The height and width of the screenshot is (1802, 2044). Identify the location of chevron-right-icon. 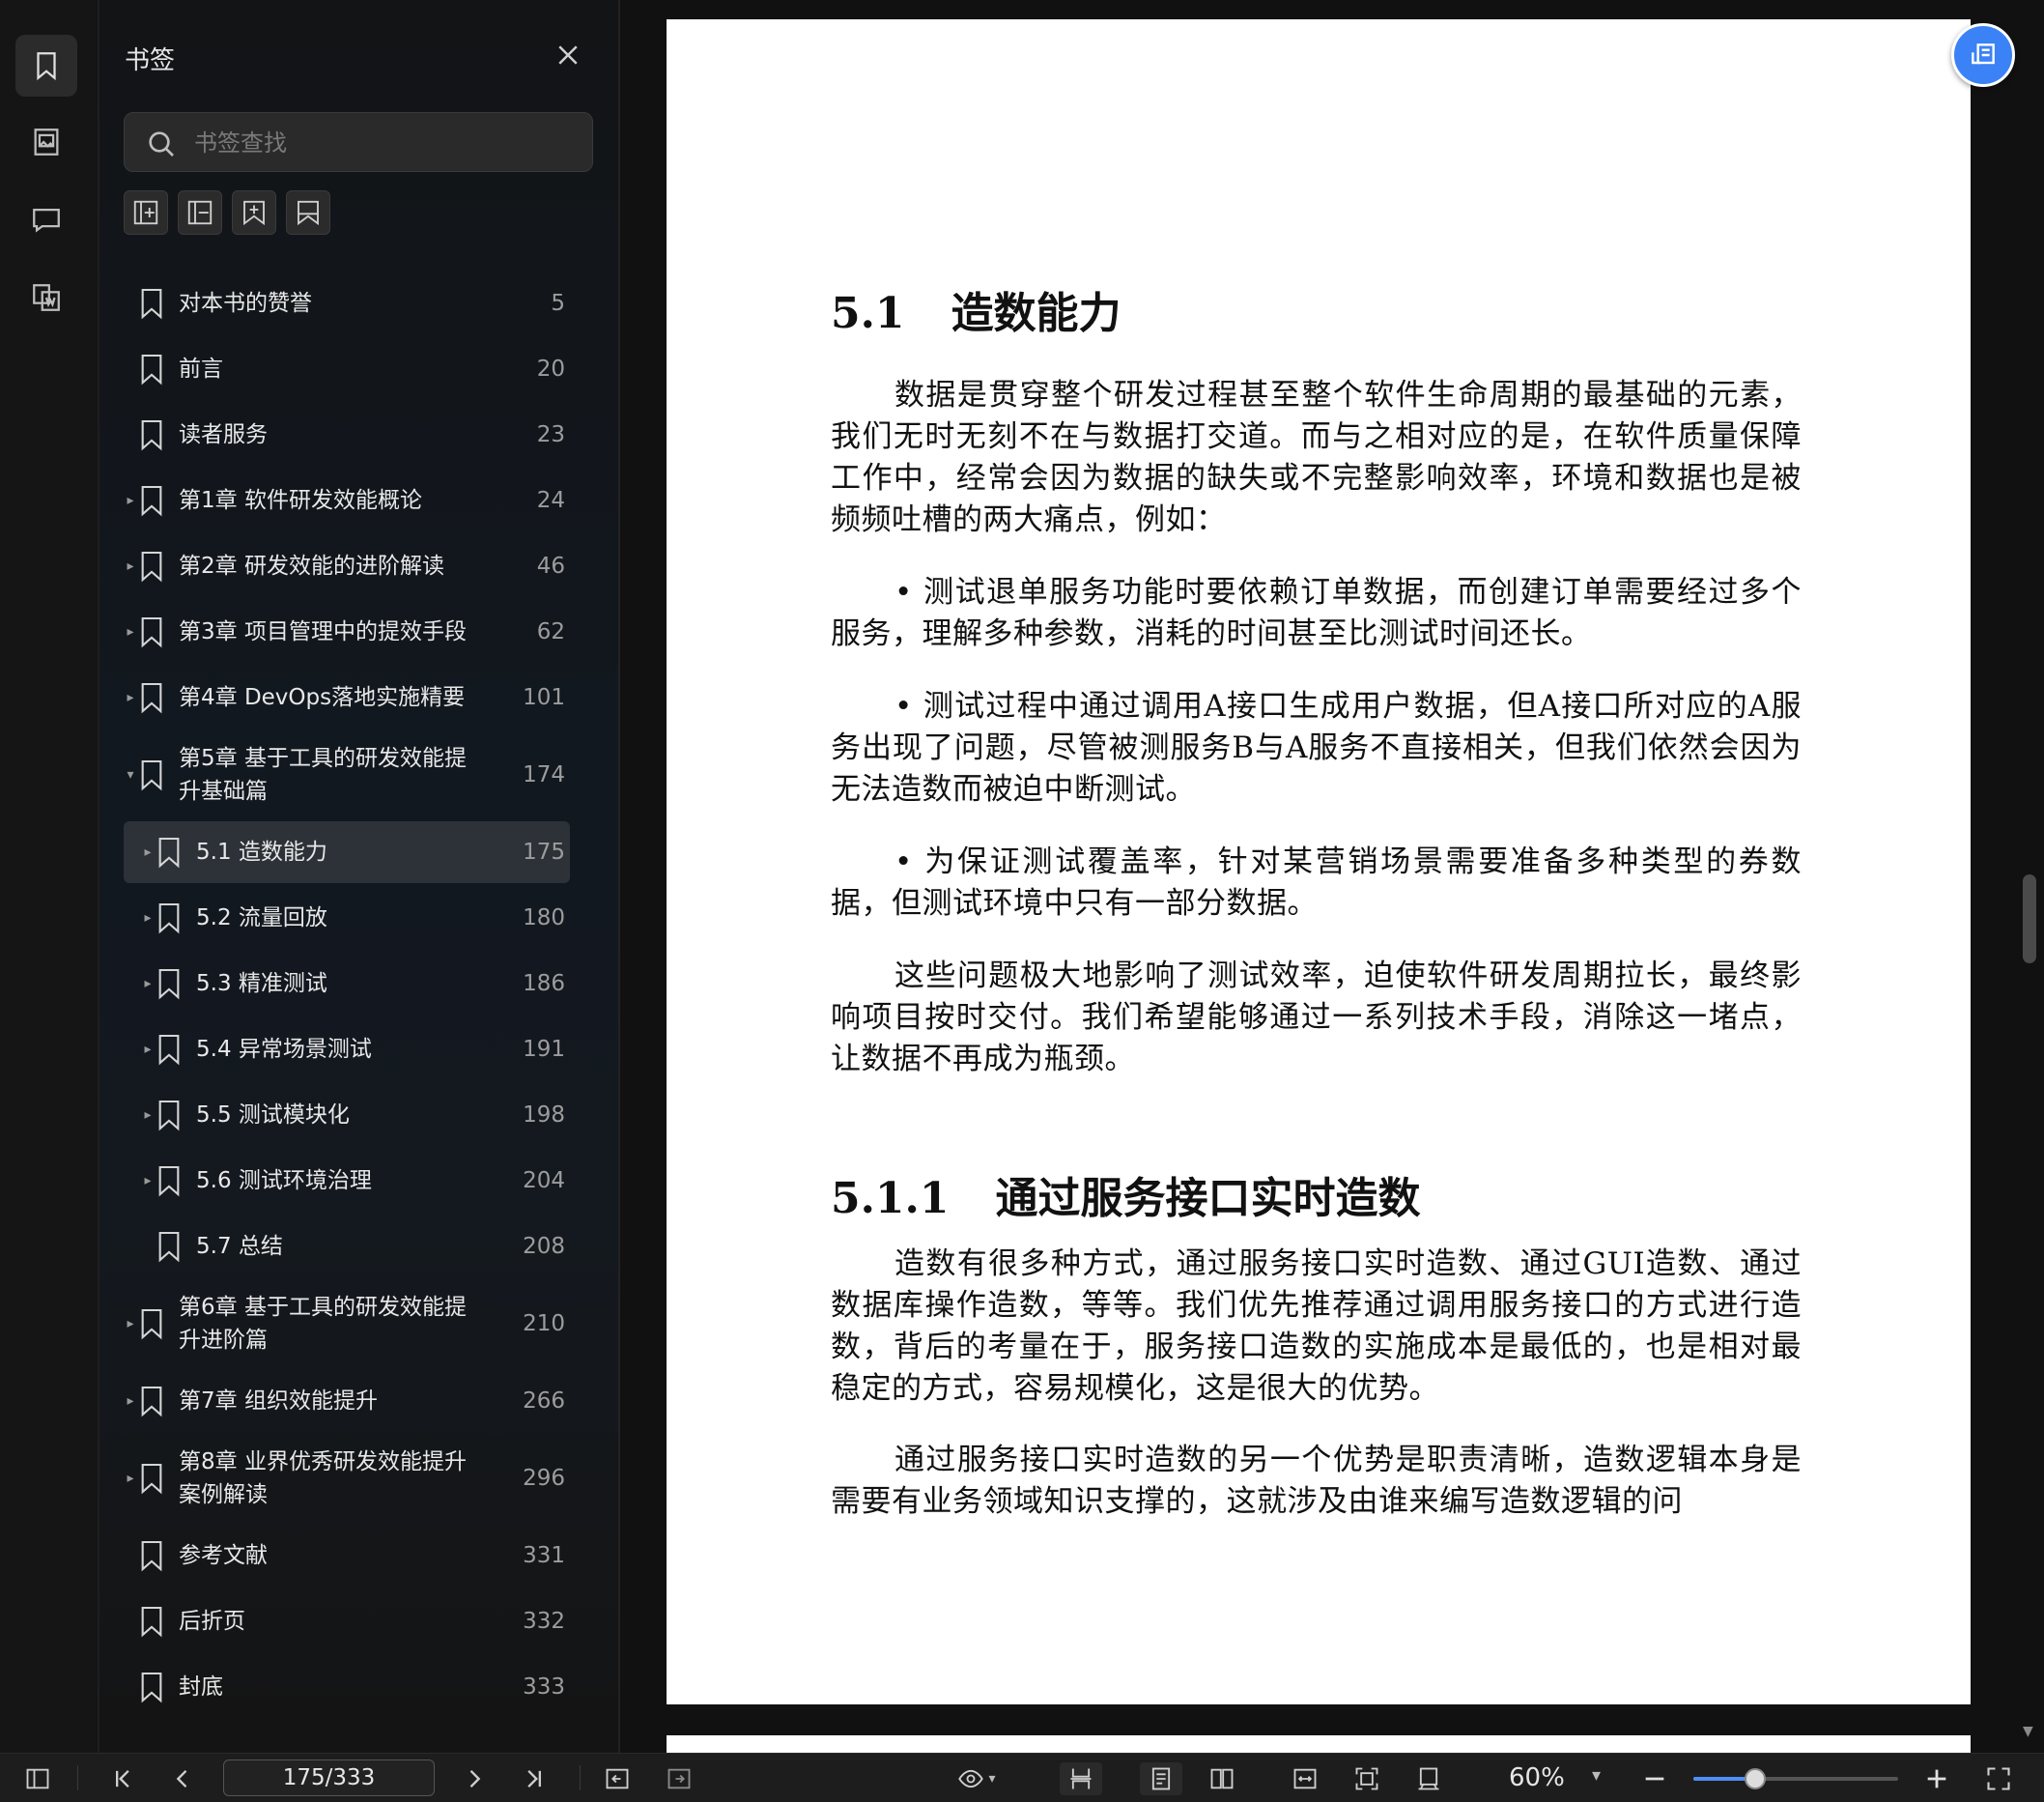
(475, 1779).